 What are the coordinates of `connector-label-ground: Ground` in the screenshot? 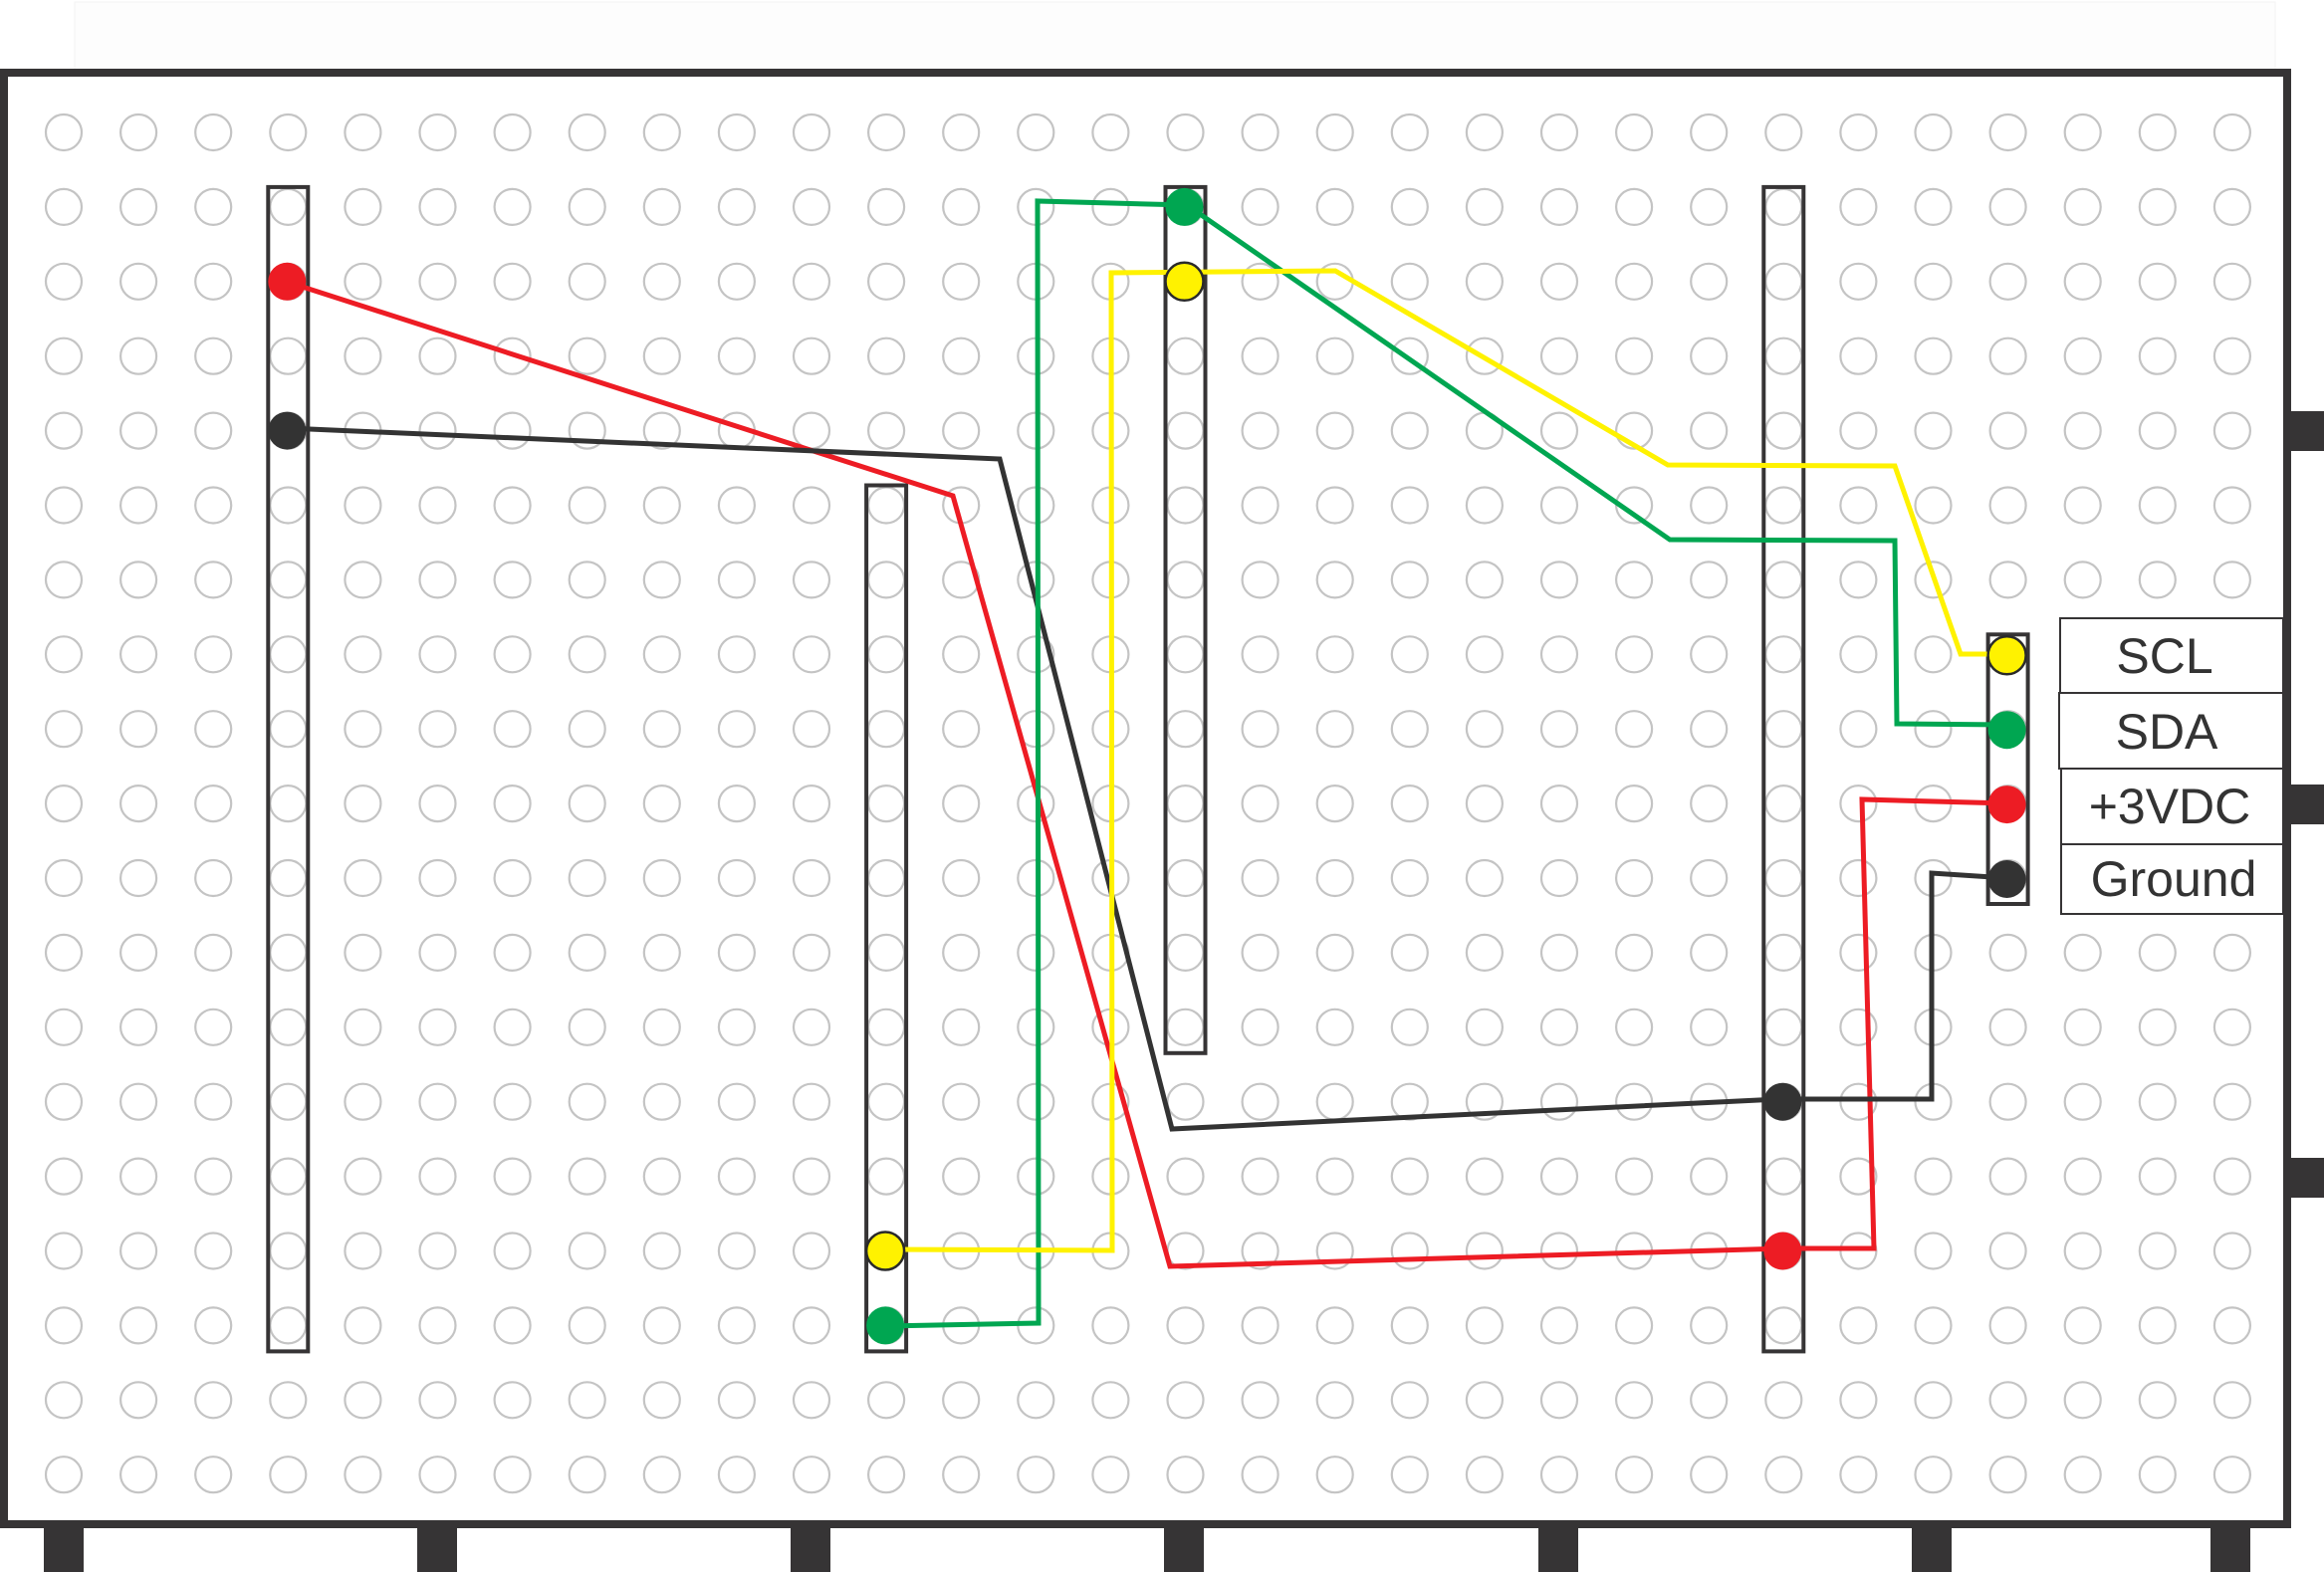 It's located at (2172, 879).